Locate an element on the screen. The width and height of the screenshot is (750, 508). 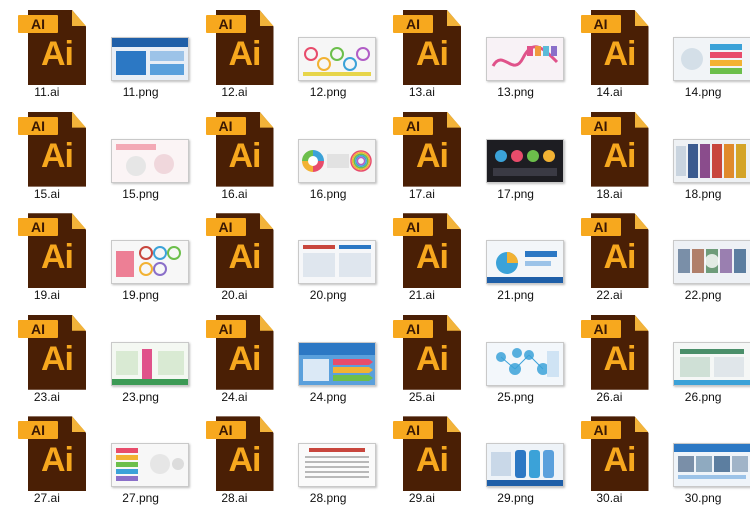
file-tile-png: 13.png is located at coordinates (516, 51).